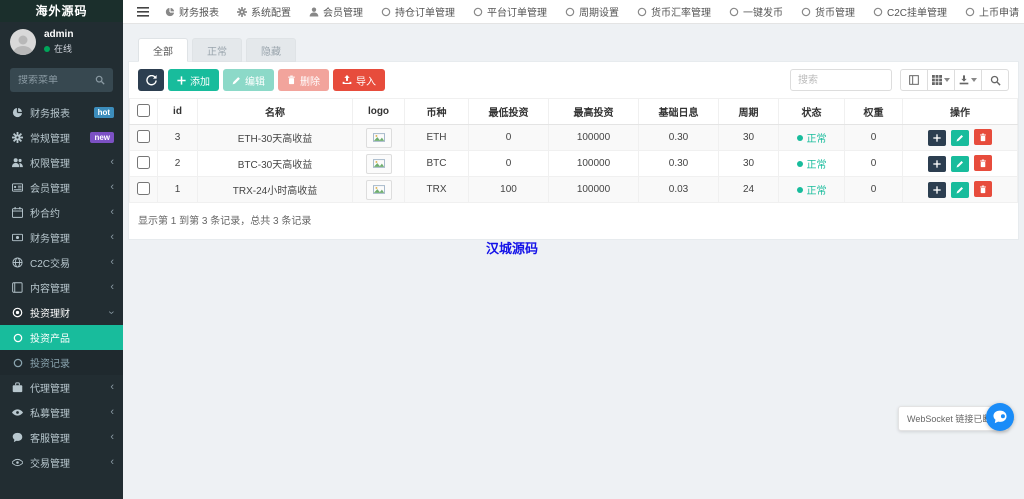 This screenshot has width=1024, height=499. Describe the element at coordinates (192, 12) in the screenshot. I see `nav-item-finance-report: 财务报表` at that location.